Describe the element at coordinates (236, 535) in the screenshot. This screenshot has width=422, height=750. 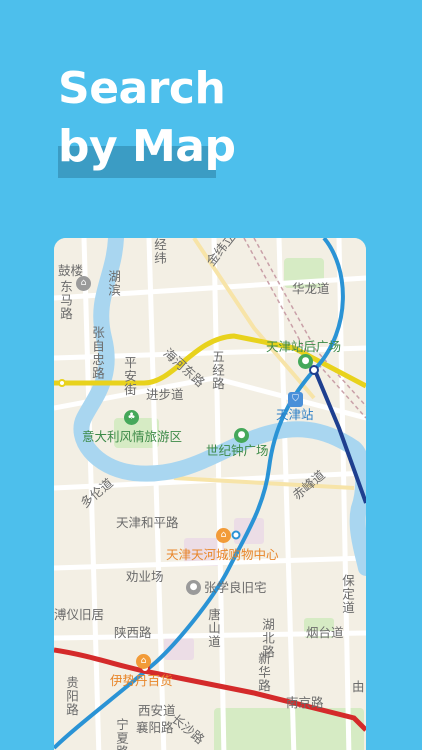
I see `station-hepinglu` at that location.